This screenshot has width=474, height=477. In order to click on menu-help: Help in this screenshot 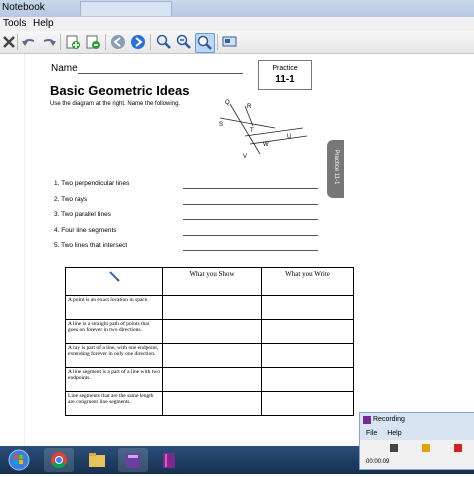, I will do `click(43, 23)`.